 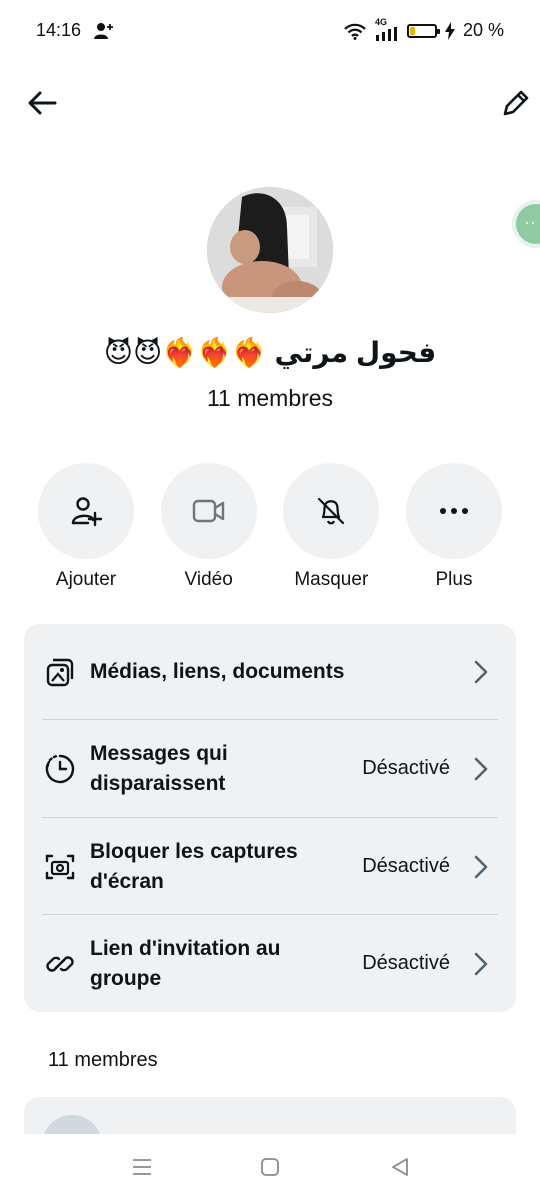 What do you see at coordinates (60, 672) in the screenshot?
I see `media-gallery-icon` at bounding box center [60, 672].